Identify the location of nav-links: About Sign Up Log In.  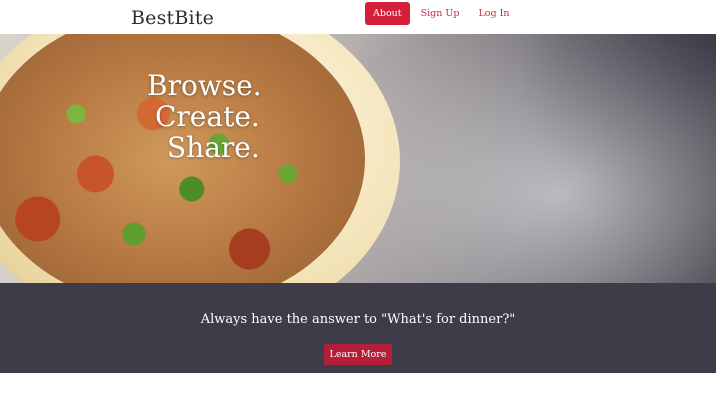
(442, 13).